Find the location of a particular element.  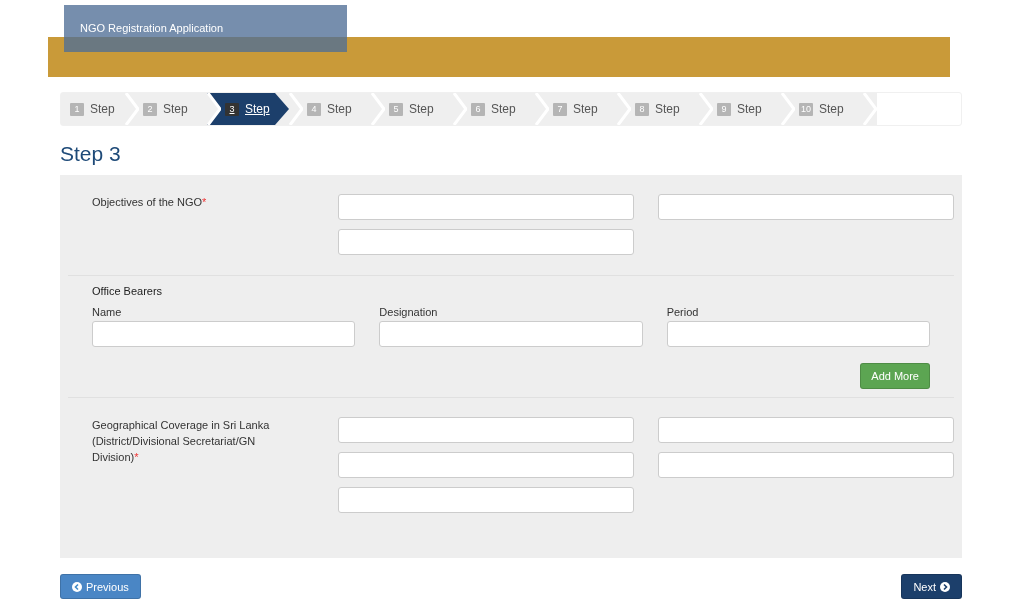

step-tab: 4 Step is located at coordinates (337, 109).